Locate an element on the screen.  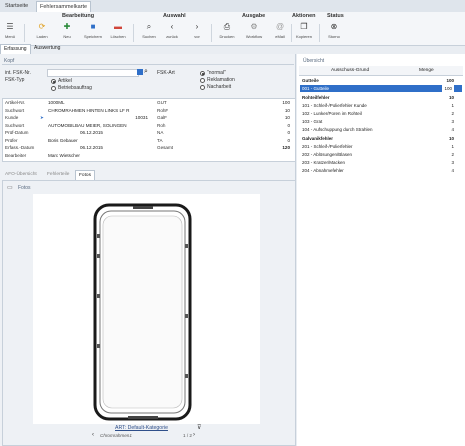
stat-gut-label: GUT is located at coordinates (162, 102).